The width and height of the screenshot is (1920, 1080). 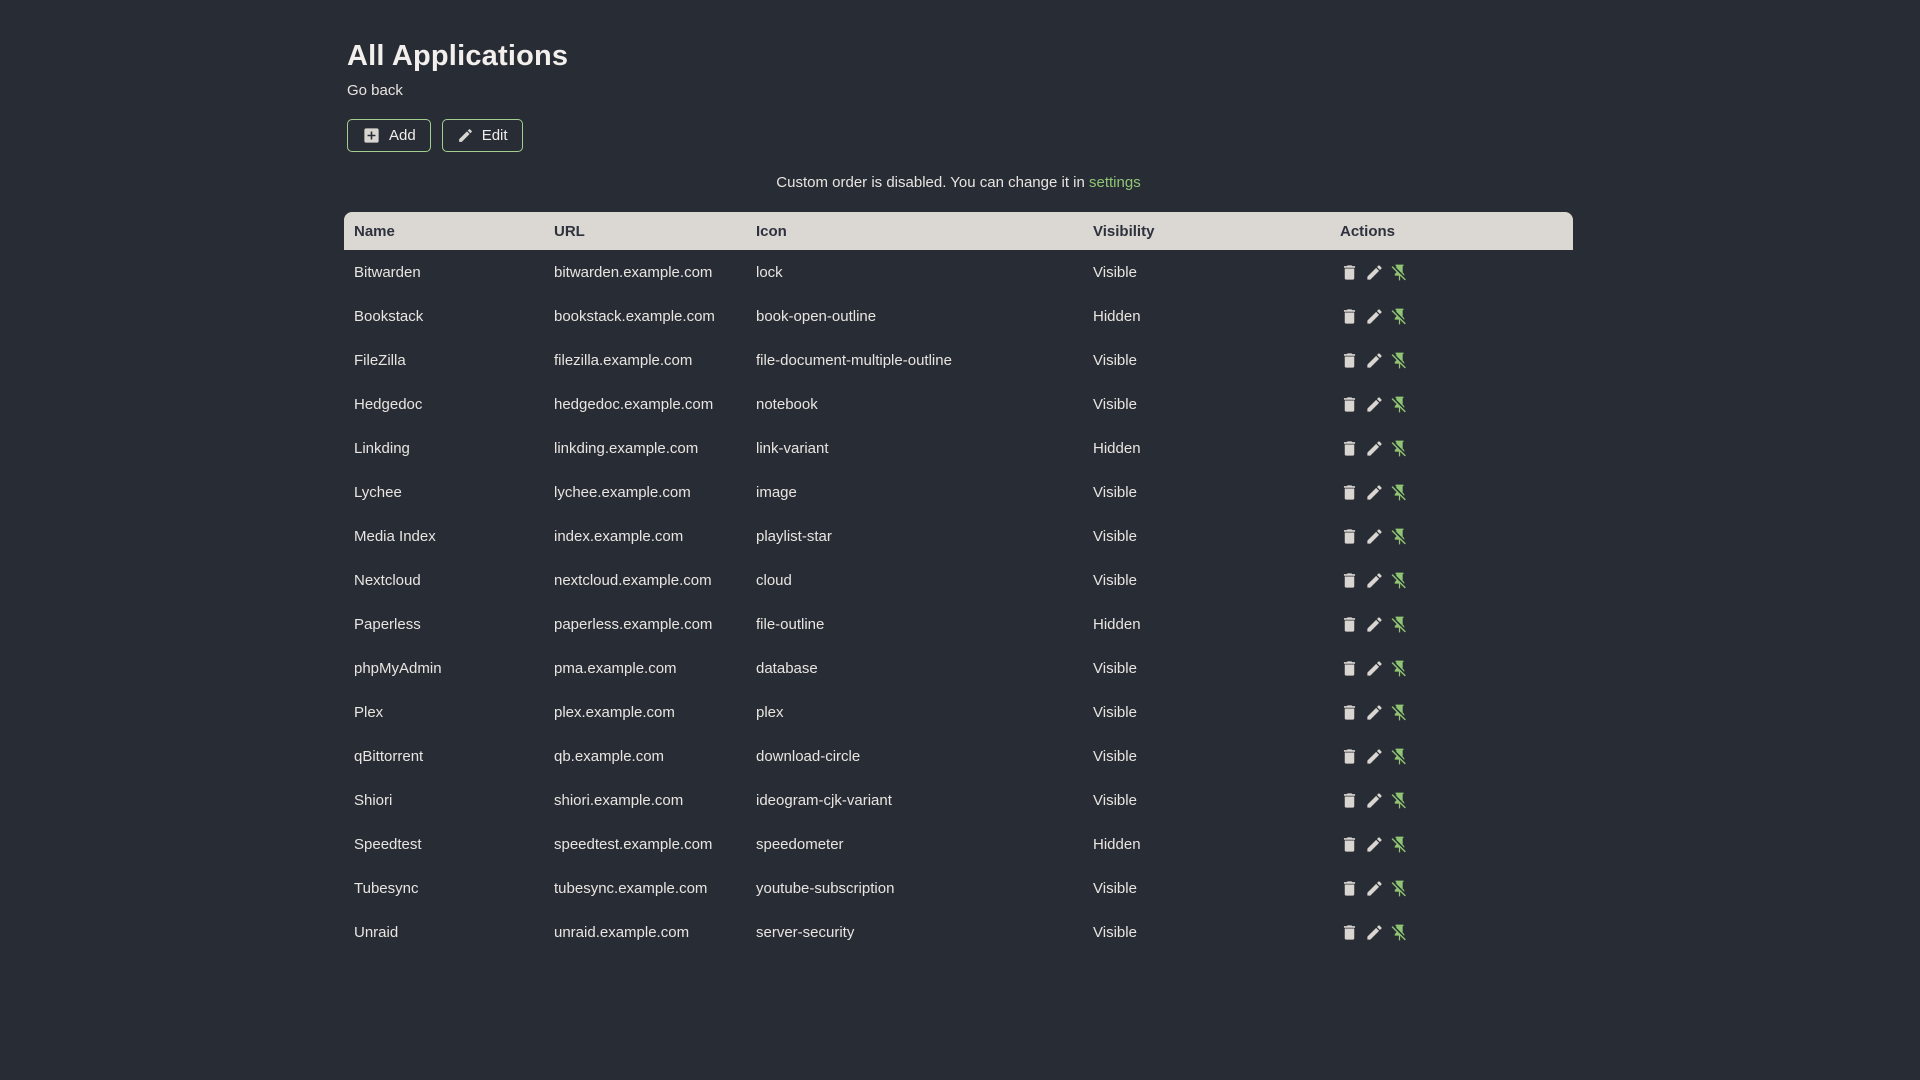 I want to click on app-name: qBittorrent, so click(x=389, y=756).